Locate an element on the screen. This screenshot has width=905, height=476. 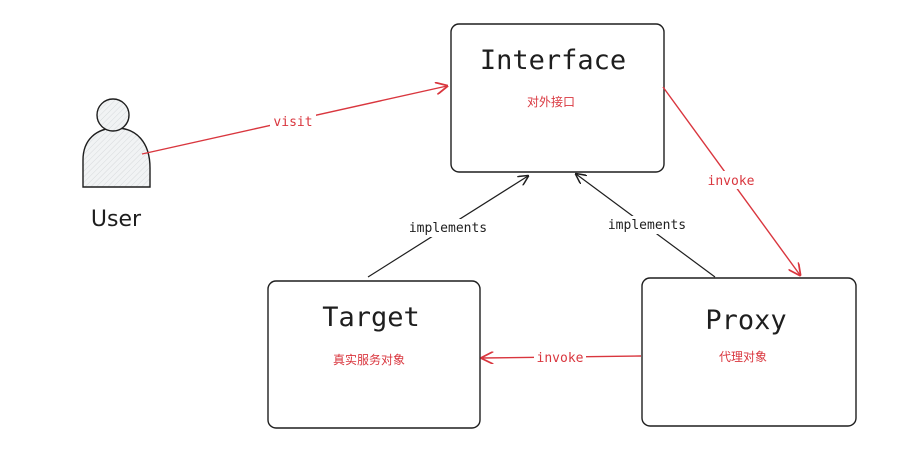
user-actor: User is located at coordinates (116, 165).